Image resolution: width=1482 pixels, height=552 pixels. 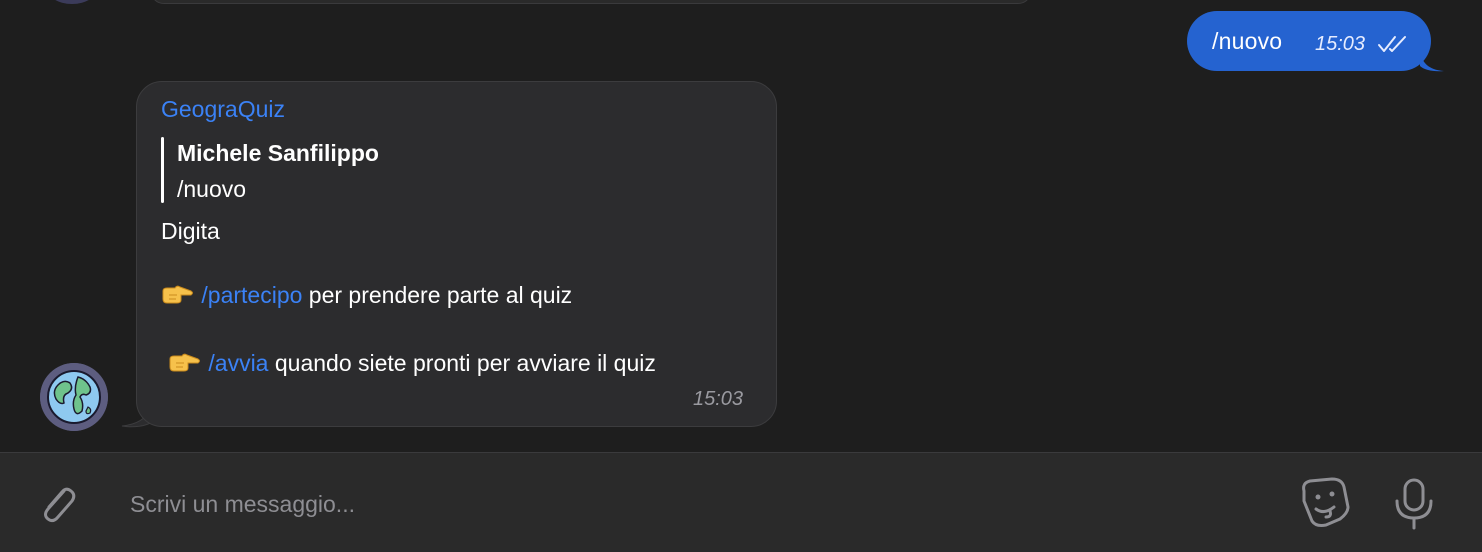 I want to click on previous-message-bubble, so click(x=591, y=2).